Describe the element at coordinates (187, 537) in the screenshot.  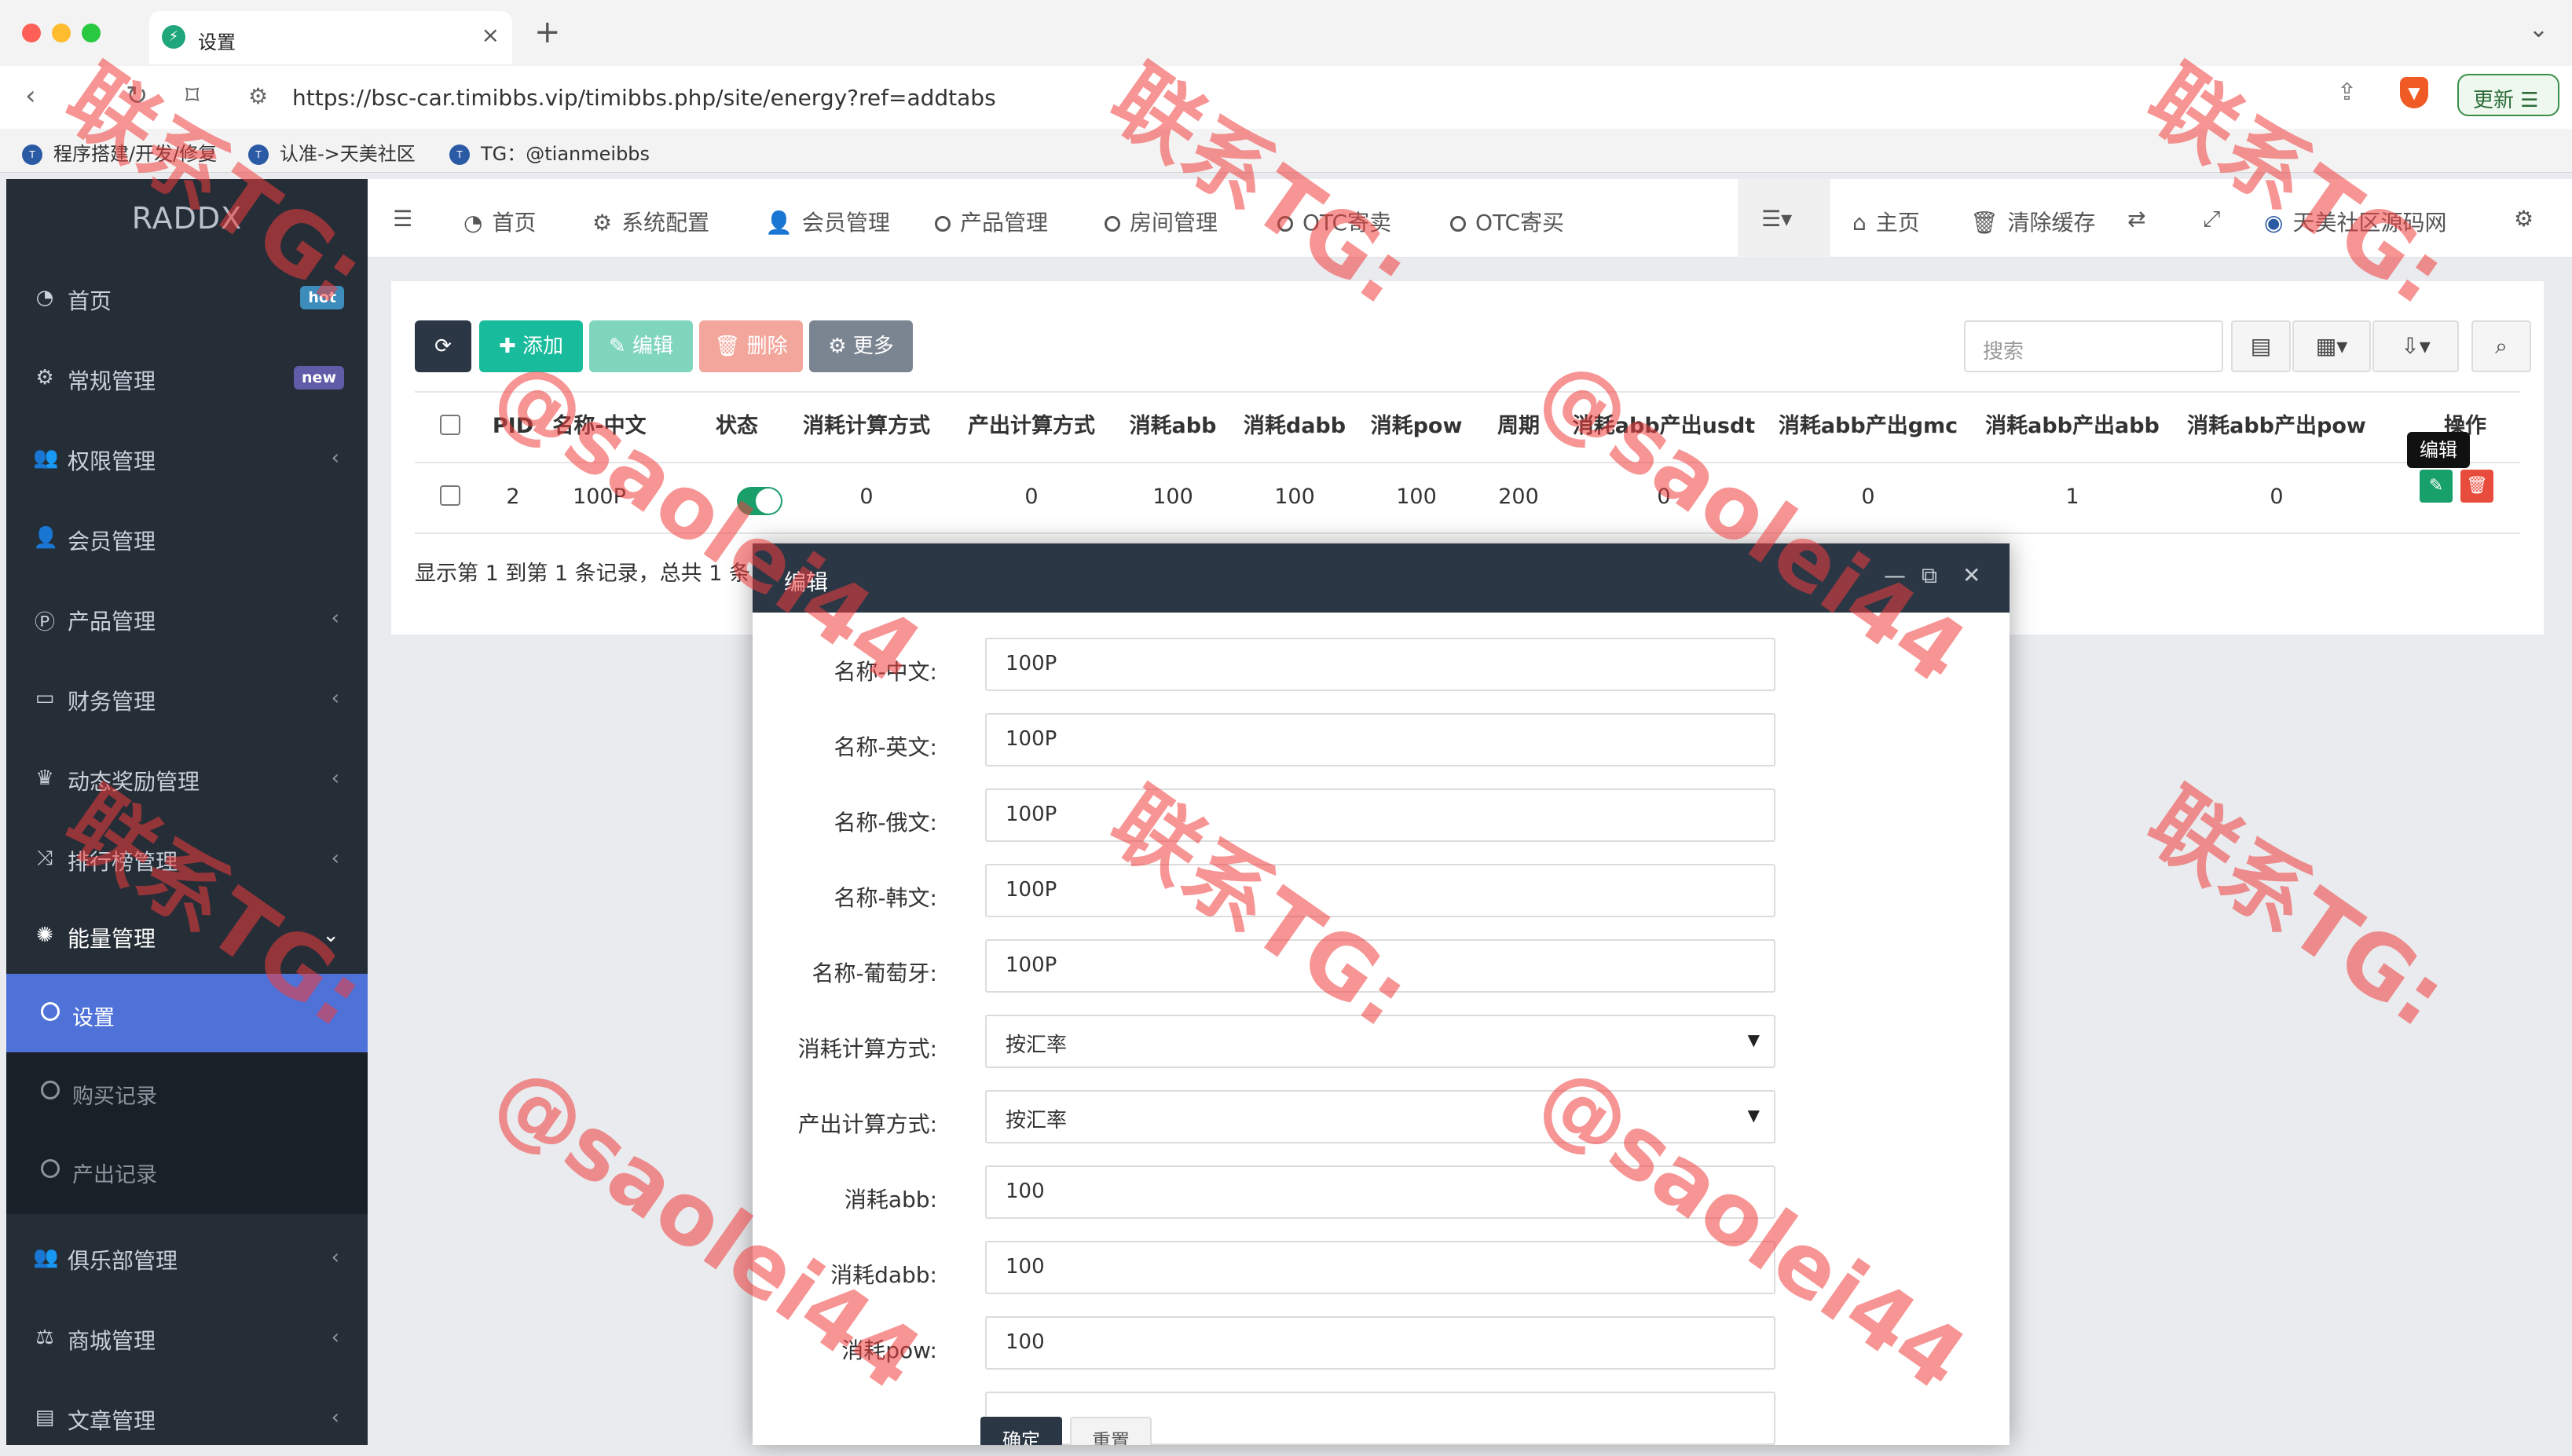
I see `sidebar-item-members: 👤 会员管理` at that location.